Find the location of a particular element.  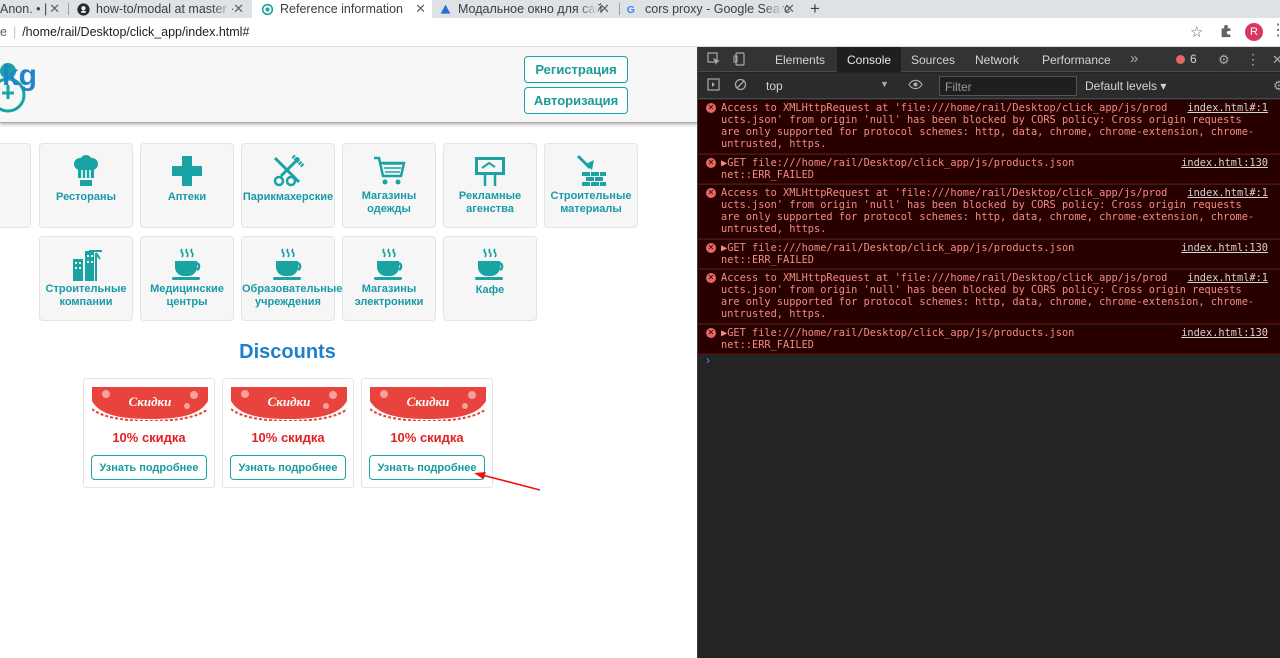

tab-title: Reference information is located at coordinates (341, 9).